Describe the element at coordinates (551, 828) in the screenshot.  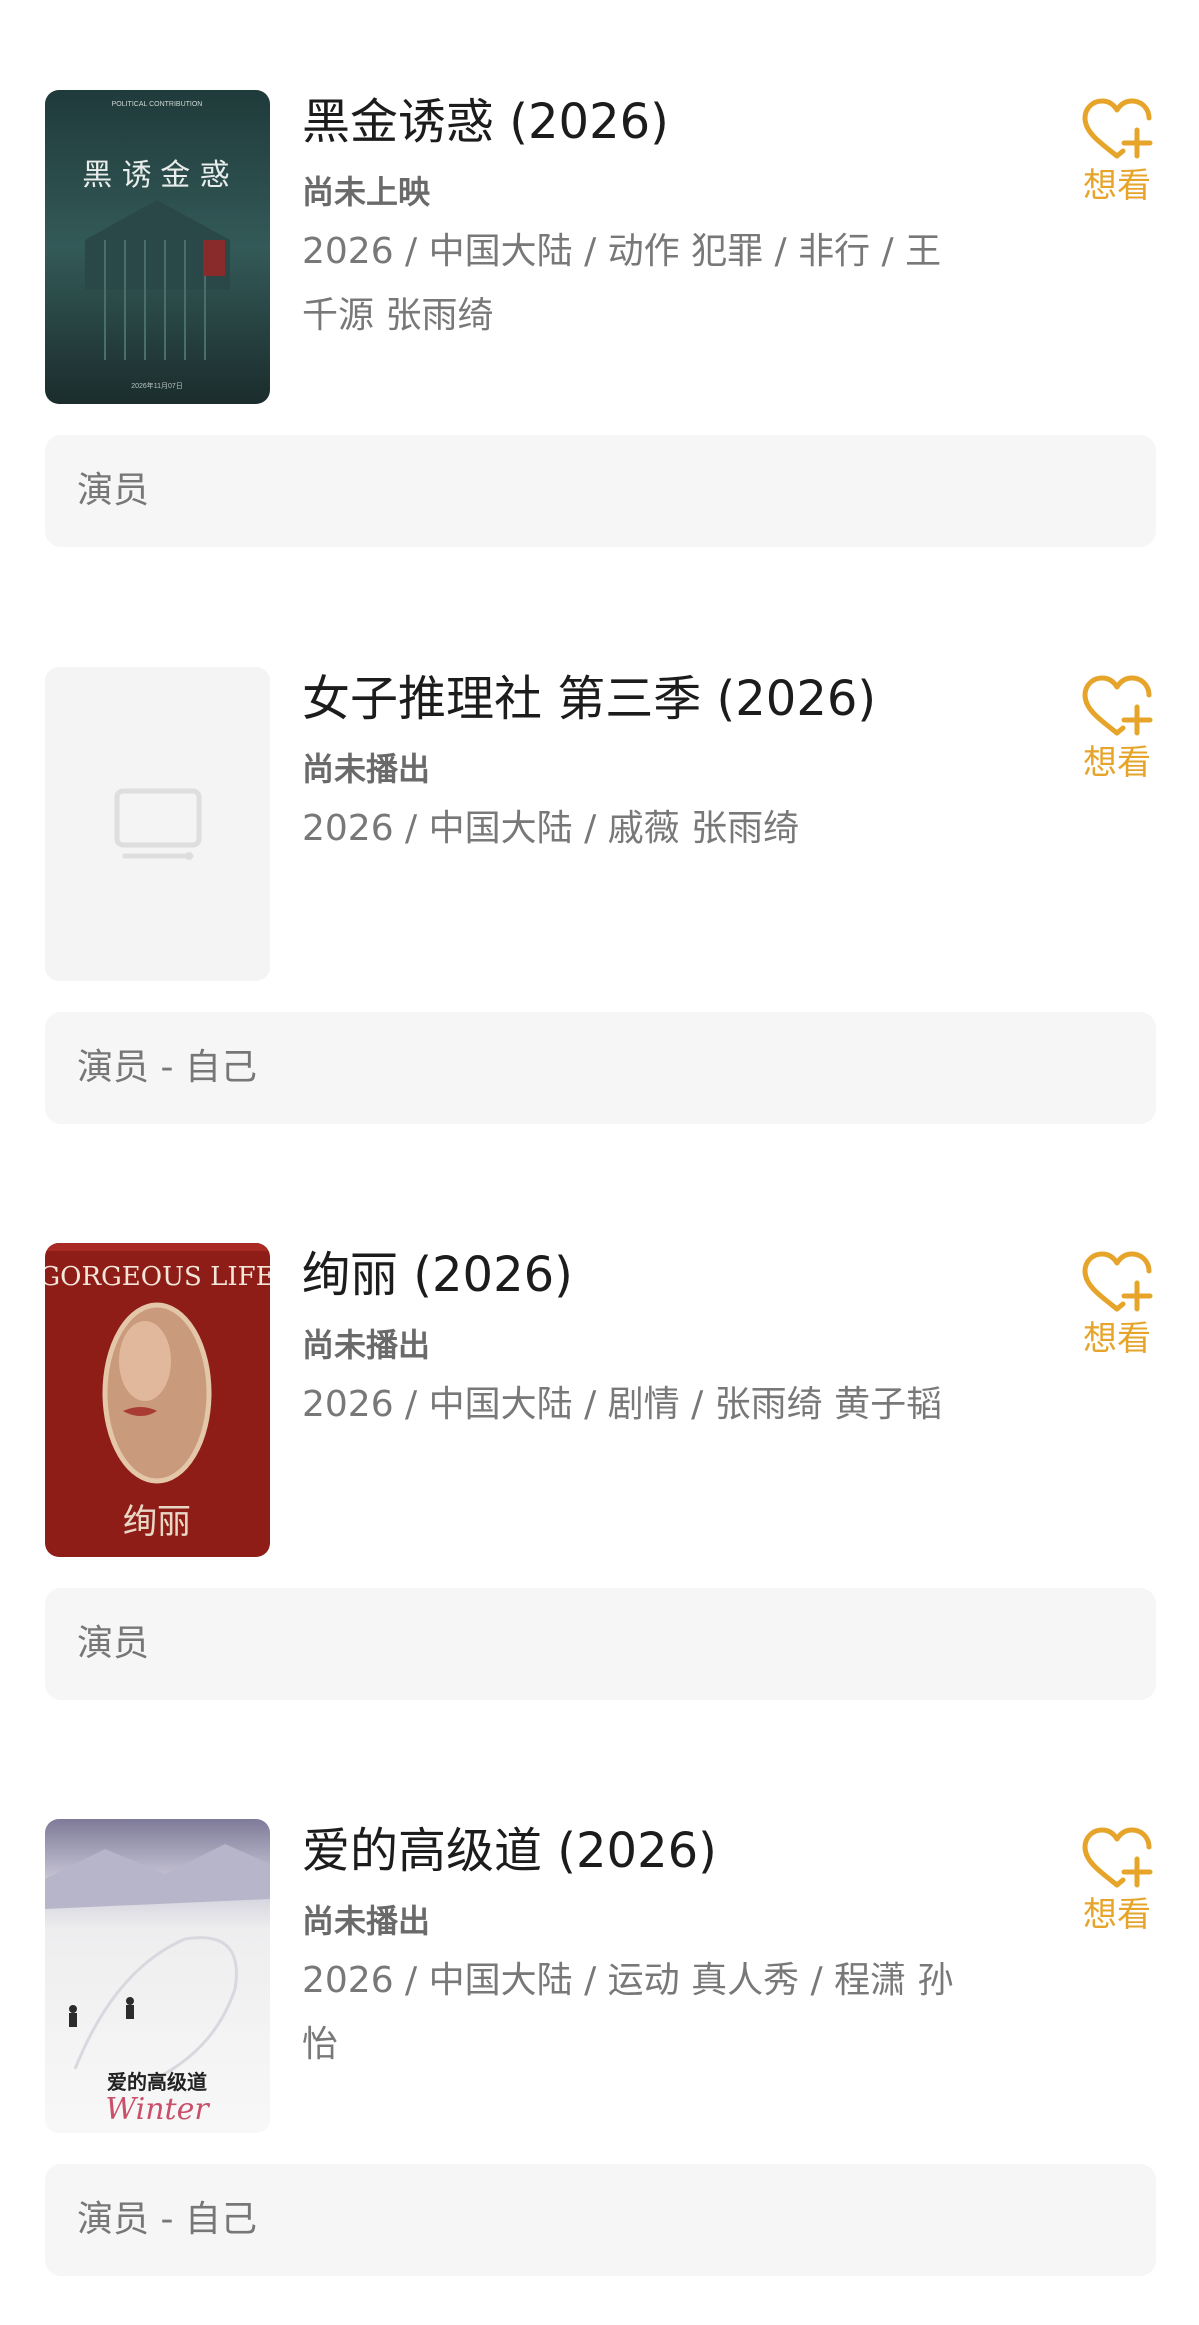
I see `work-info: 2026 / 中国大陆 / 戚薇 张雨绮` at that location.